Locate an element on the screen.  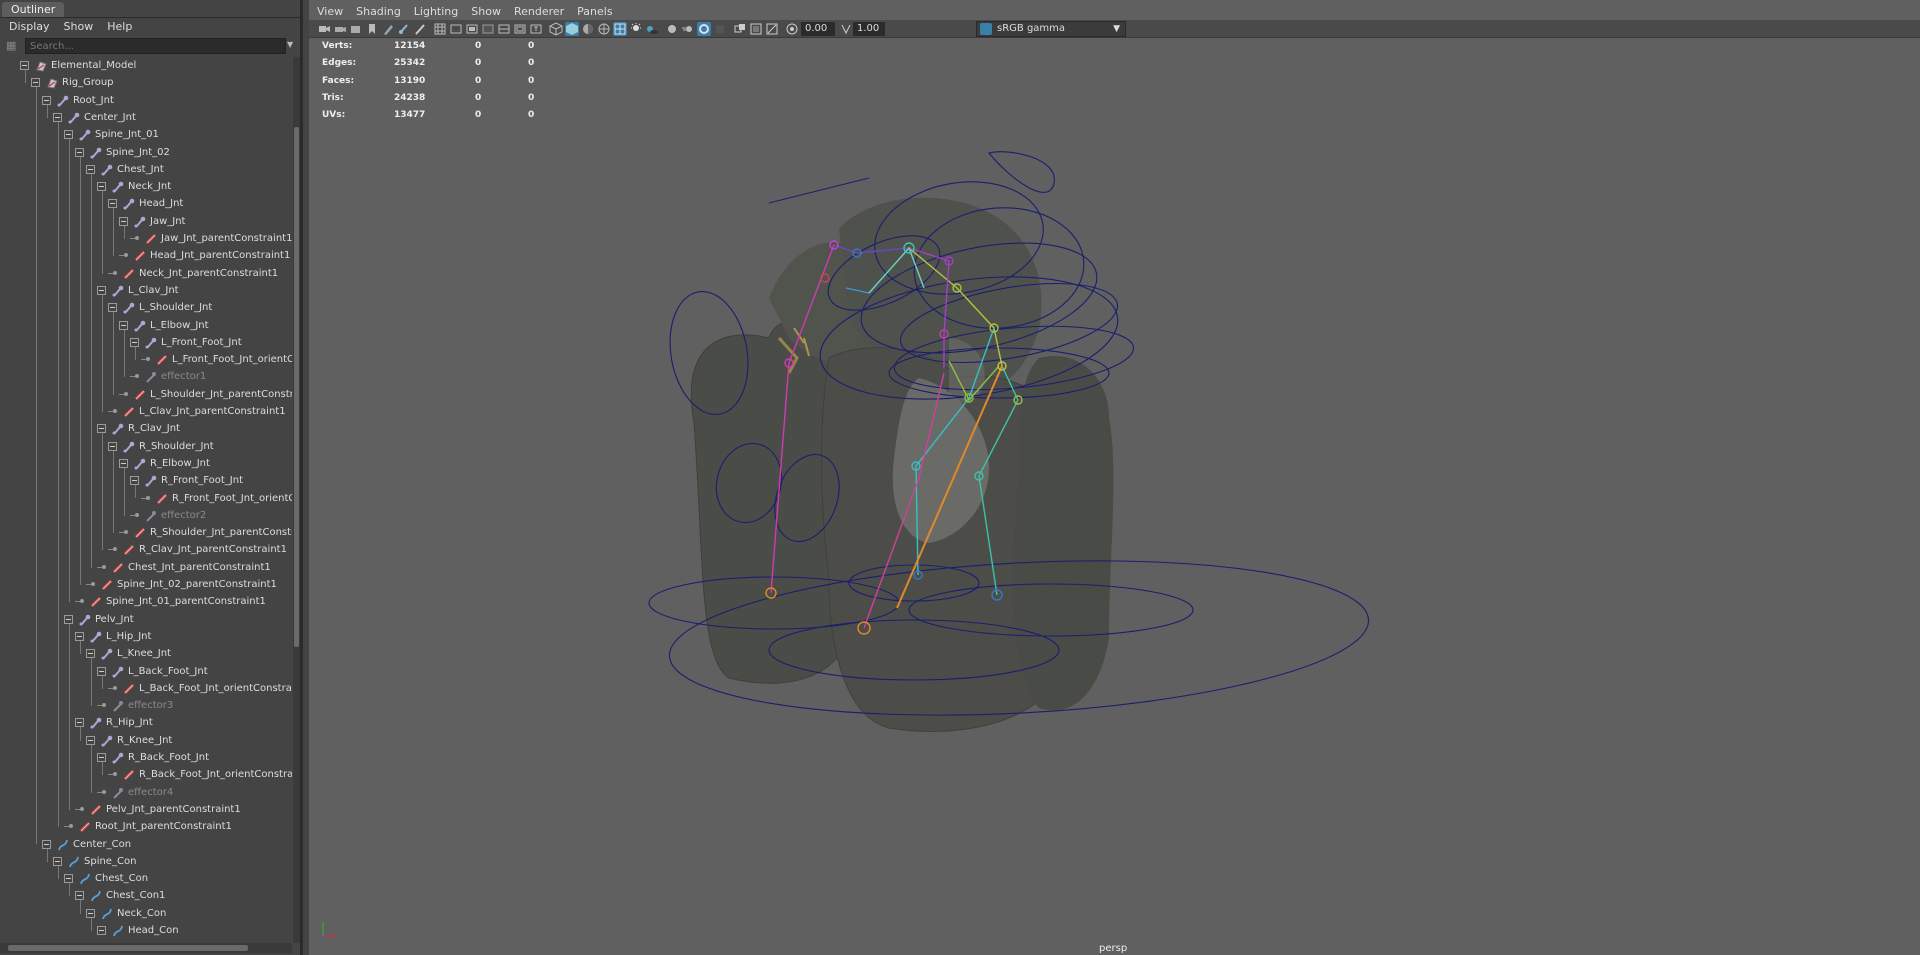
outliner-item: Spine_Jnt_02_parentConstraint1 is located at coordinates (146, 584).